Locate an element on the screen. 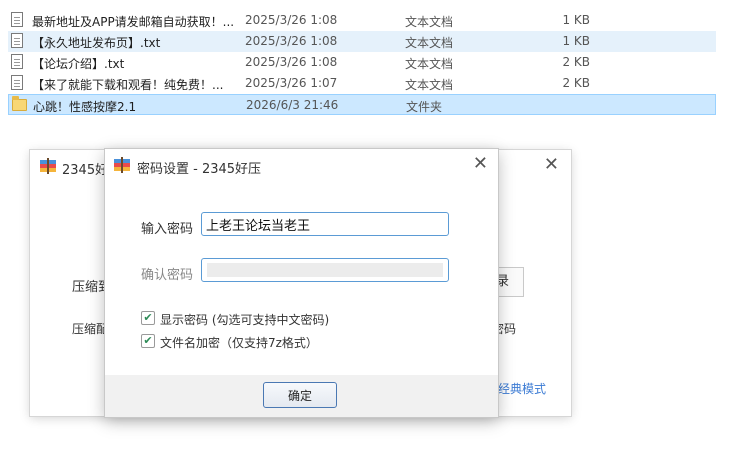  classic-mode-link: 经典模式 is located at coordinates (522, 388).